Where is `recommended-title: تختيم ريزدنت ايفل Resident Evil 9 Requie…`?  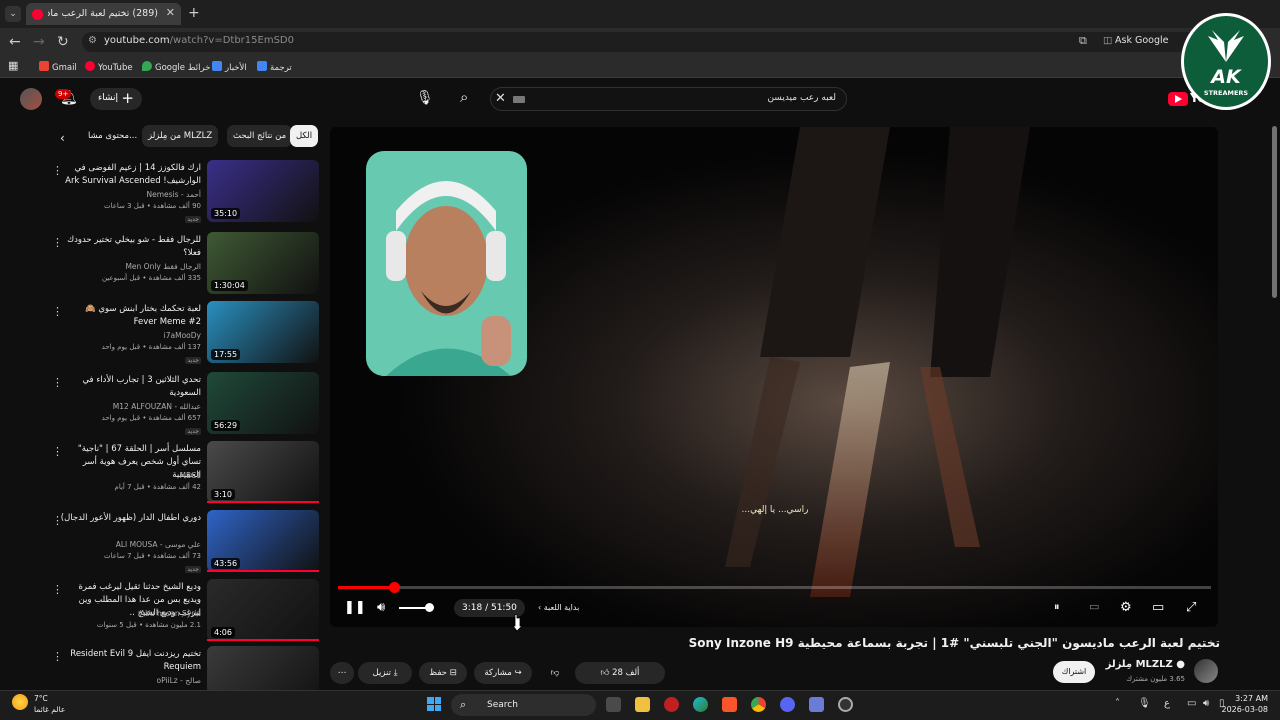 recommended-title: تختيم ريزدنت ايفل Resident Evil 9 Requie… is located at coordinates (130, 661).